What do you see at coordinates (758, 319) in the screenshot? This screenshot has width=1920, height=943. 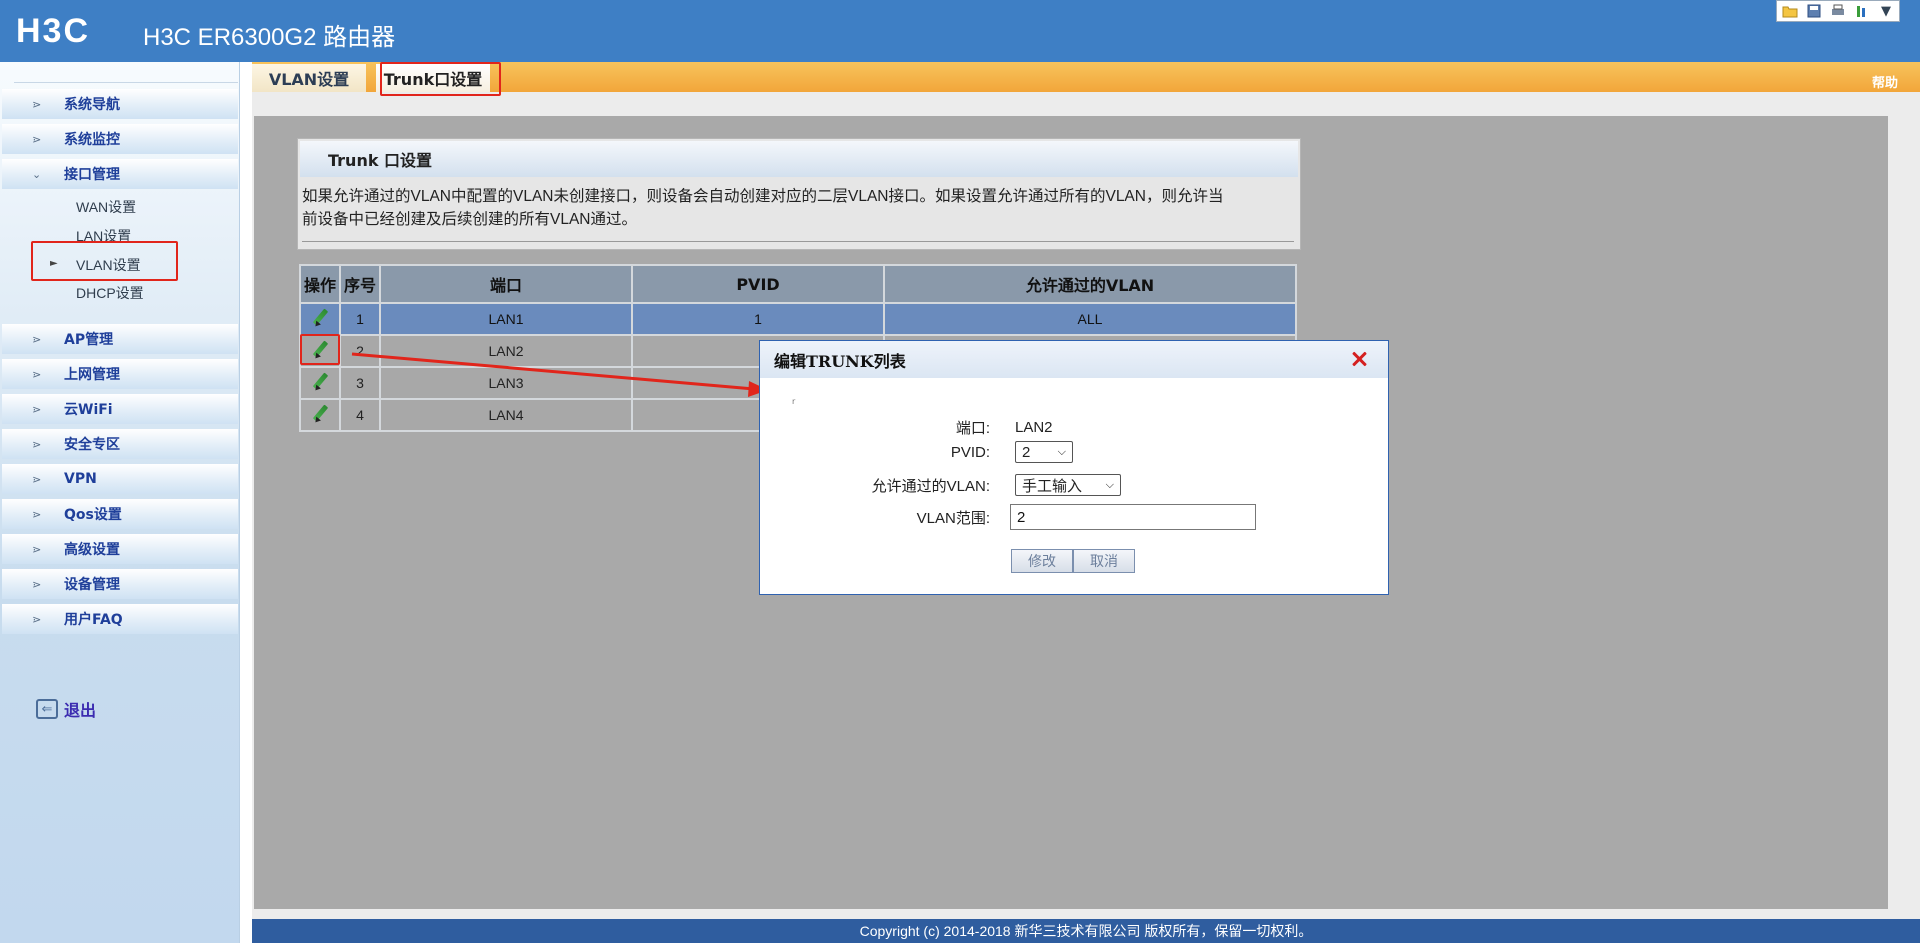 I see `pvid-cell: 1` at bounding box center [758, 319].